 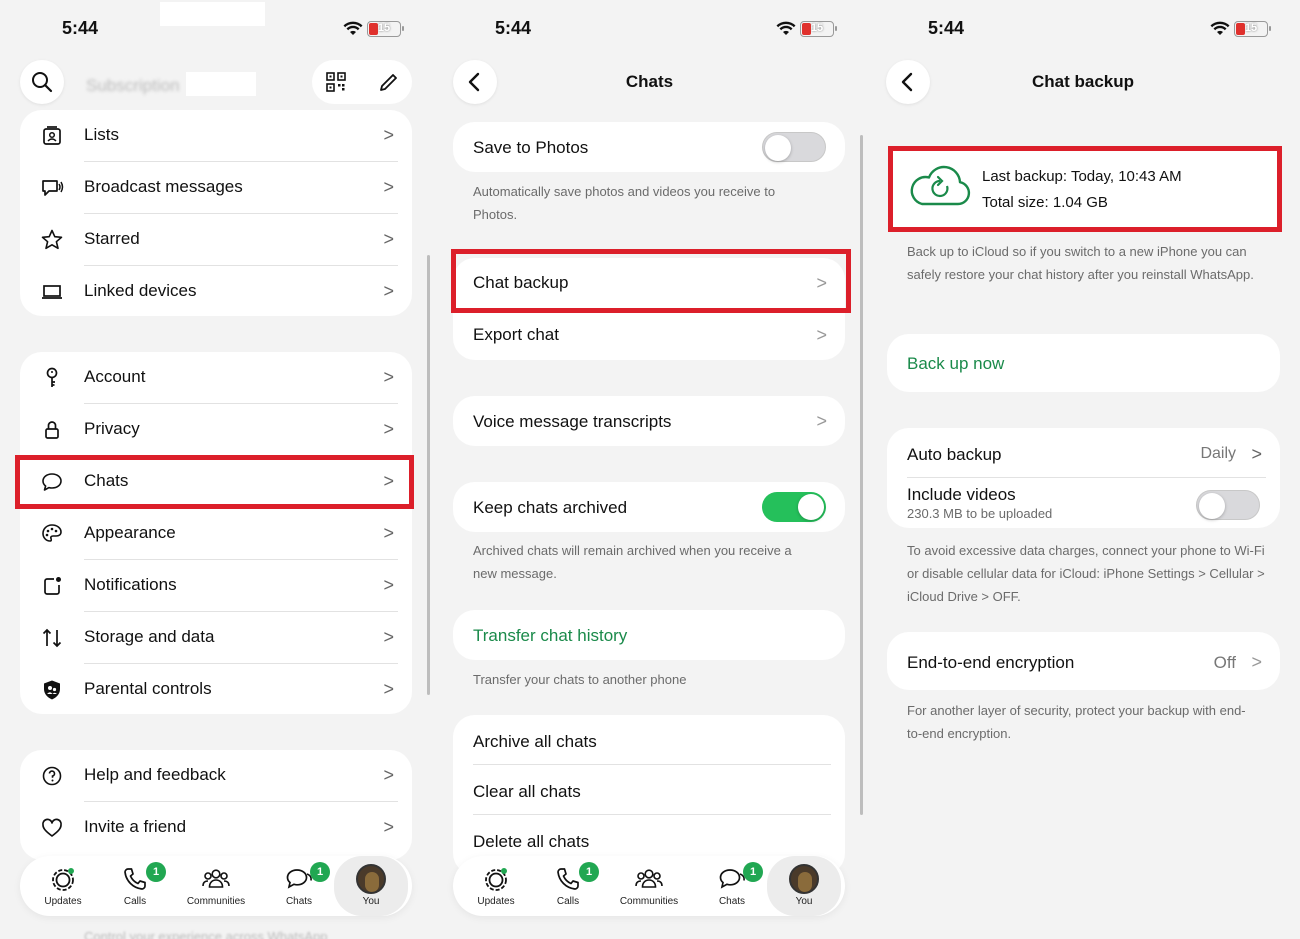 I want to click on broadcast-icon, so click(x=53, y=188).